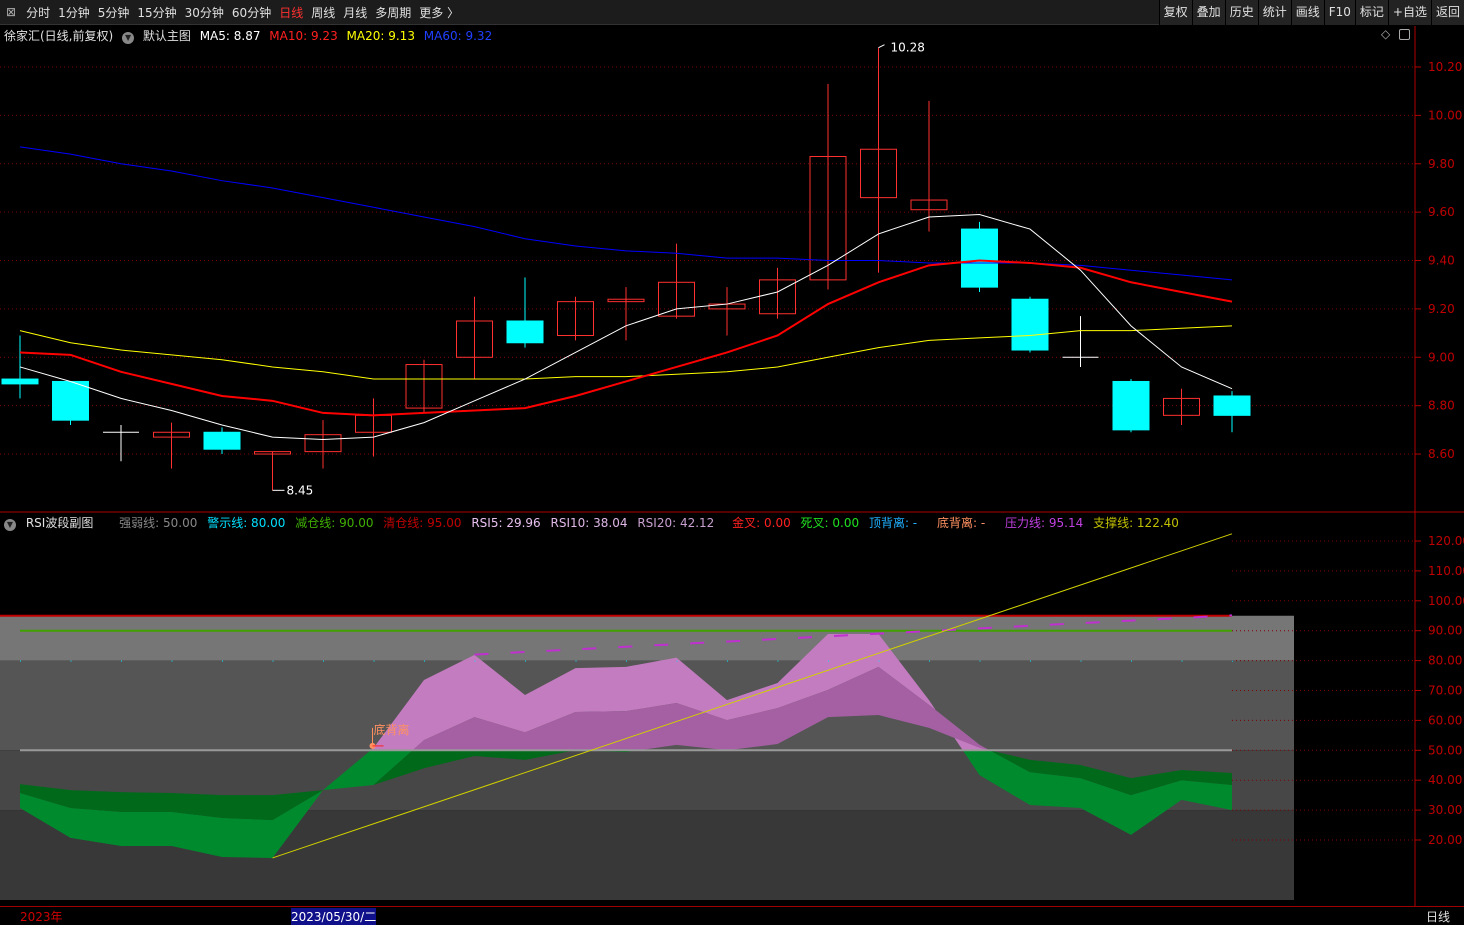 The width and height of the screenshot is (1464, 925). Describe the element at coordinates (11, 12) in the screenshot. I see `collapse-icon: ⊠` at that location.